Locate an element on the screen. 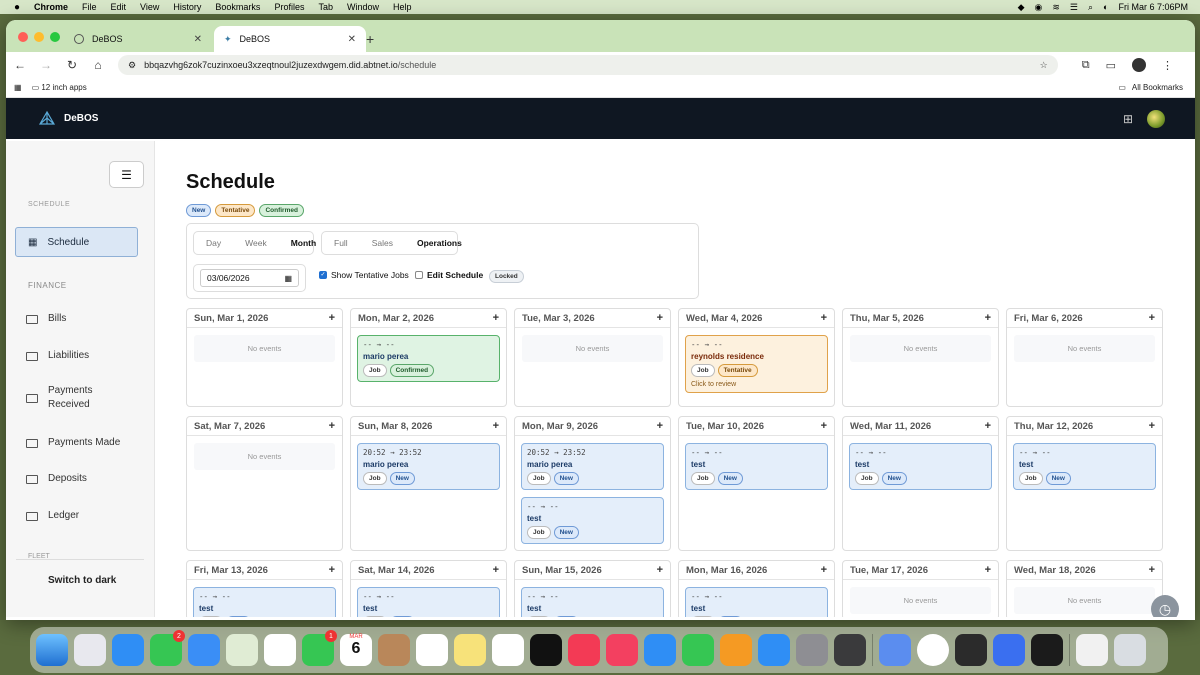 The width and height of the screenshot is (1200, 675). apps-grid-icon: ▦ is located at coordinates (18, 87).